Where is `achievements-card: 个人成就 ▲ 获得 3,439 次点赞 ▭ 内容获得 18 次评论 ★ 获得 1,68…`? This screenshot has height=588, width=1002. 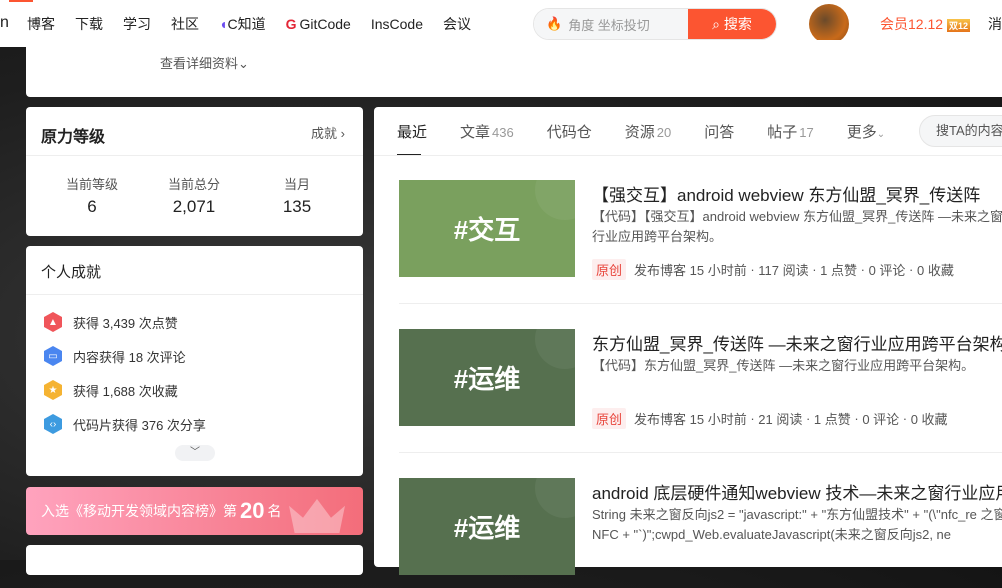
achievements-card: 个人成就 ▲ 获得 3,439 次点赞 ▭ 内容获得 18 次评论 ★ 获得 1,68… is located at coordinates (194, 361).